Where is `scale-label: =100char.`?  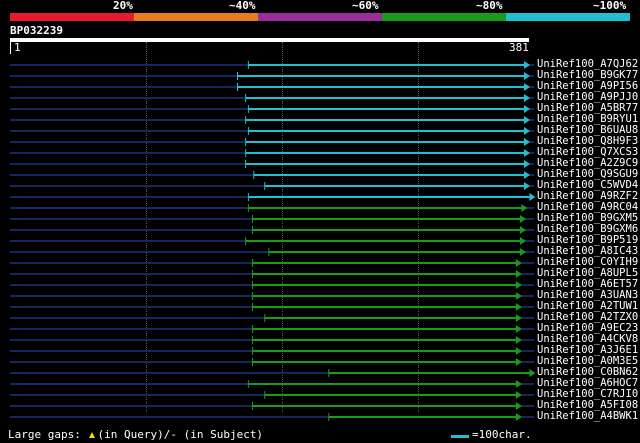
scale-label: =100char. is located at coordinates (502, 434).